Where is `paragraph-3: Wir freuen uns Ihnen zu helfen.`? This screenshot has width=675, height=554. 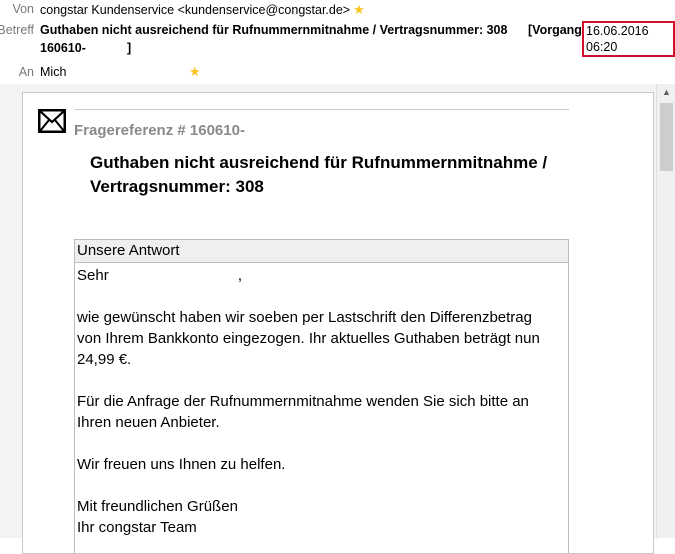
paragraph-3: Wir freuen uns Ihnen zu helfen. is located at coordinates (181, 464).